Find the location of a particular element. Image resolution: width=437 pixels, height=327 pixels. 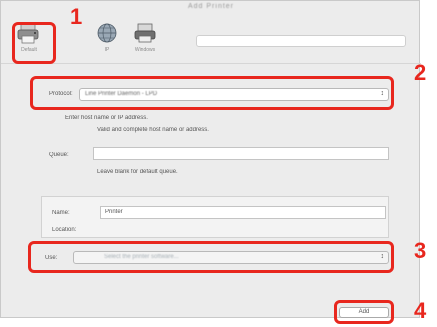

queue-input is located at coordinates (241, 153).